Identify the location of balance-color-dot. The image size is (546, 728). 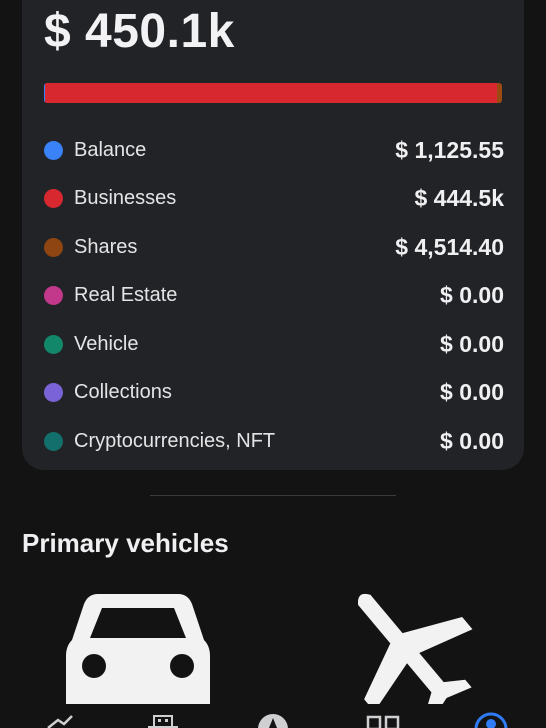
(53, 150).